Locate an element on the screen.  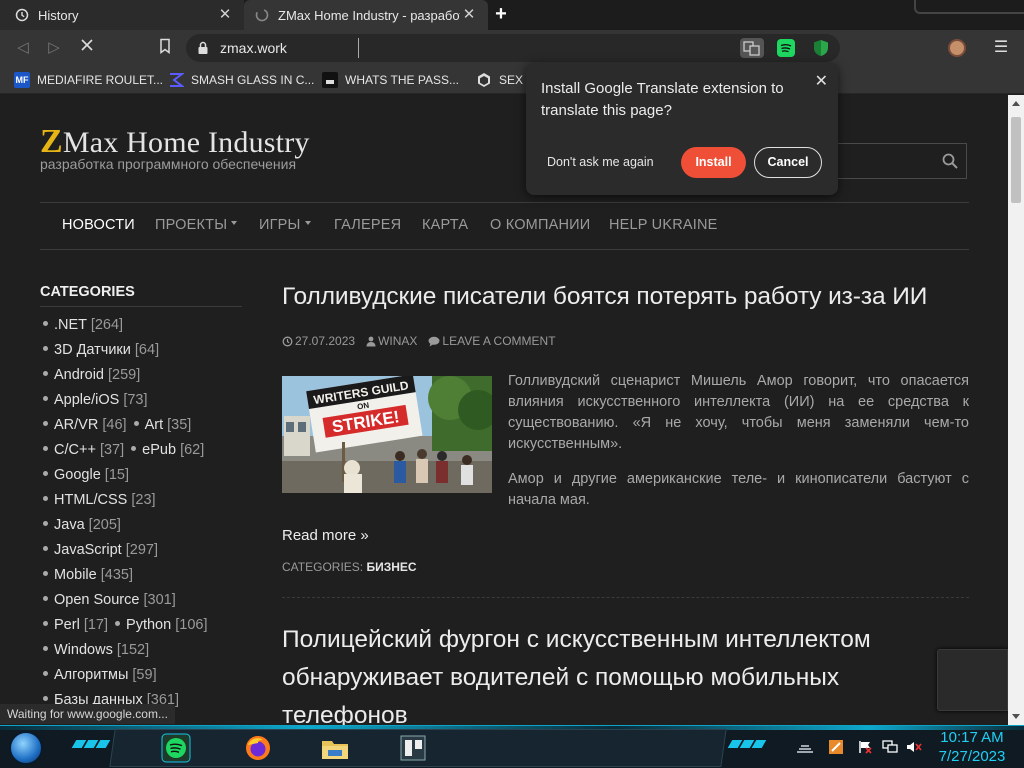
post-category-link: БИЗНЕС is located at coordinates (391, 567).